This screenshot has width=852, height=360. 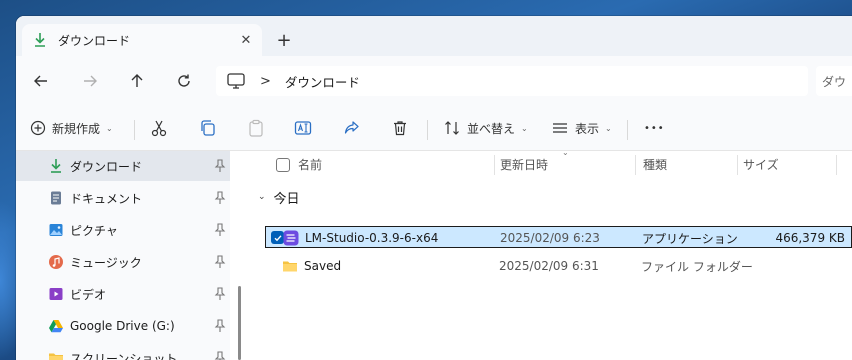 I want to click on view-list-icon, so click(x=560, y=128).